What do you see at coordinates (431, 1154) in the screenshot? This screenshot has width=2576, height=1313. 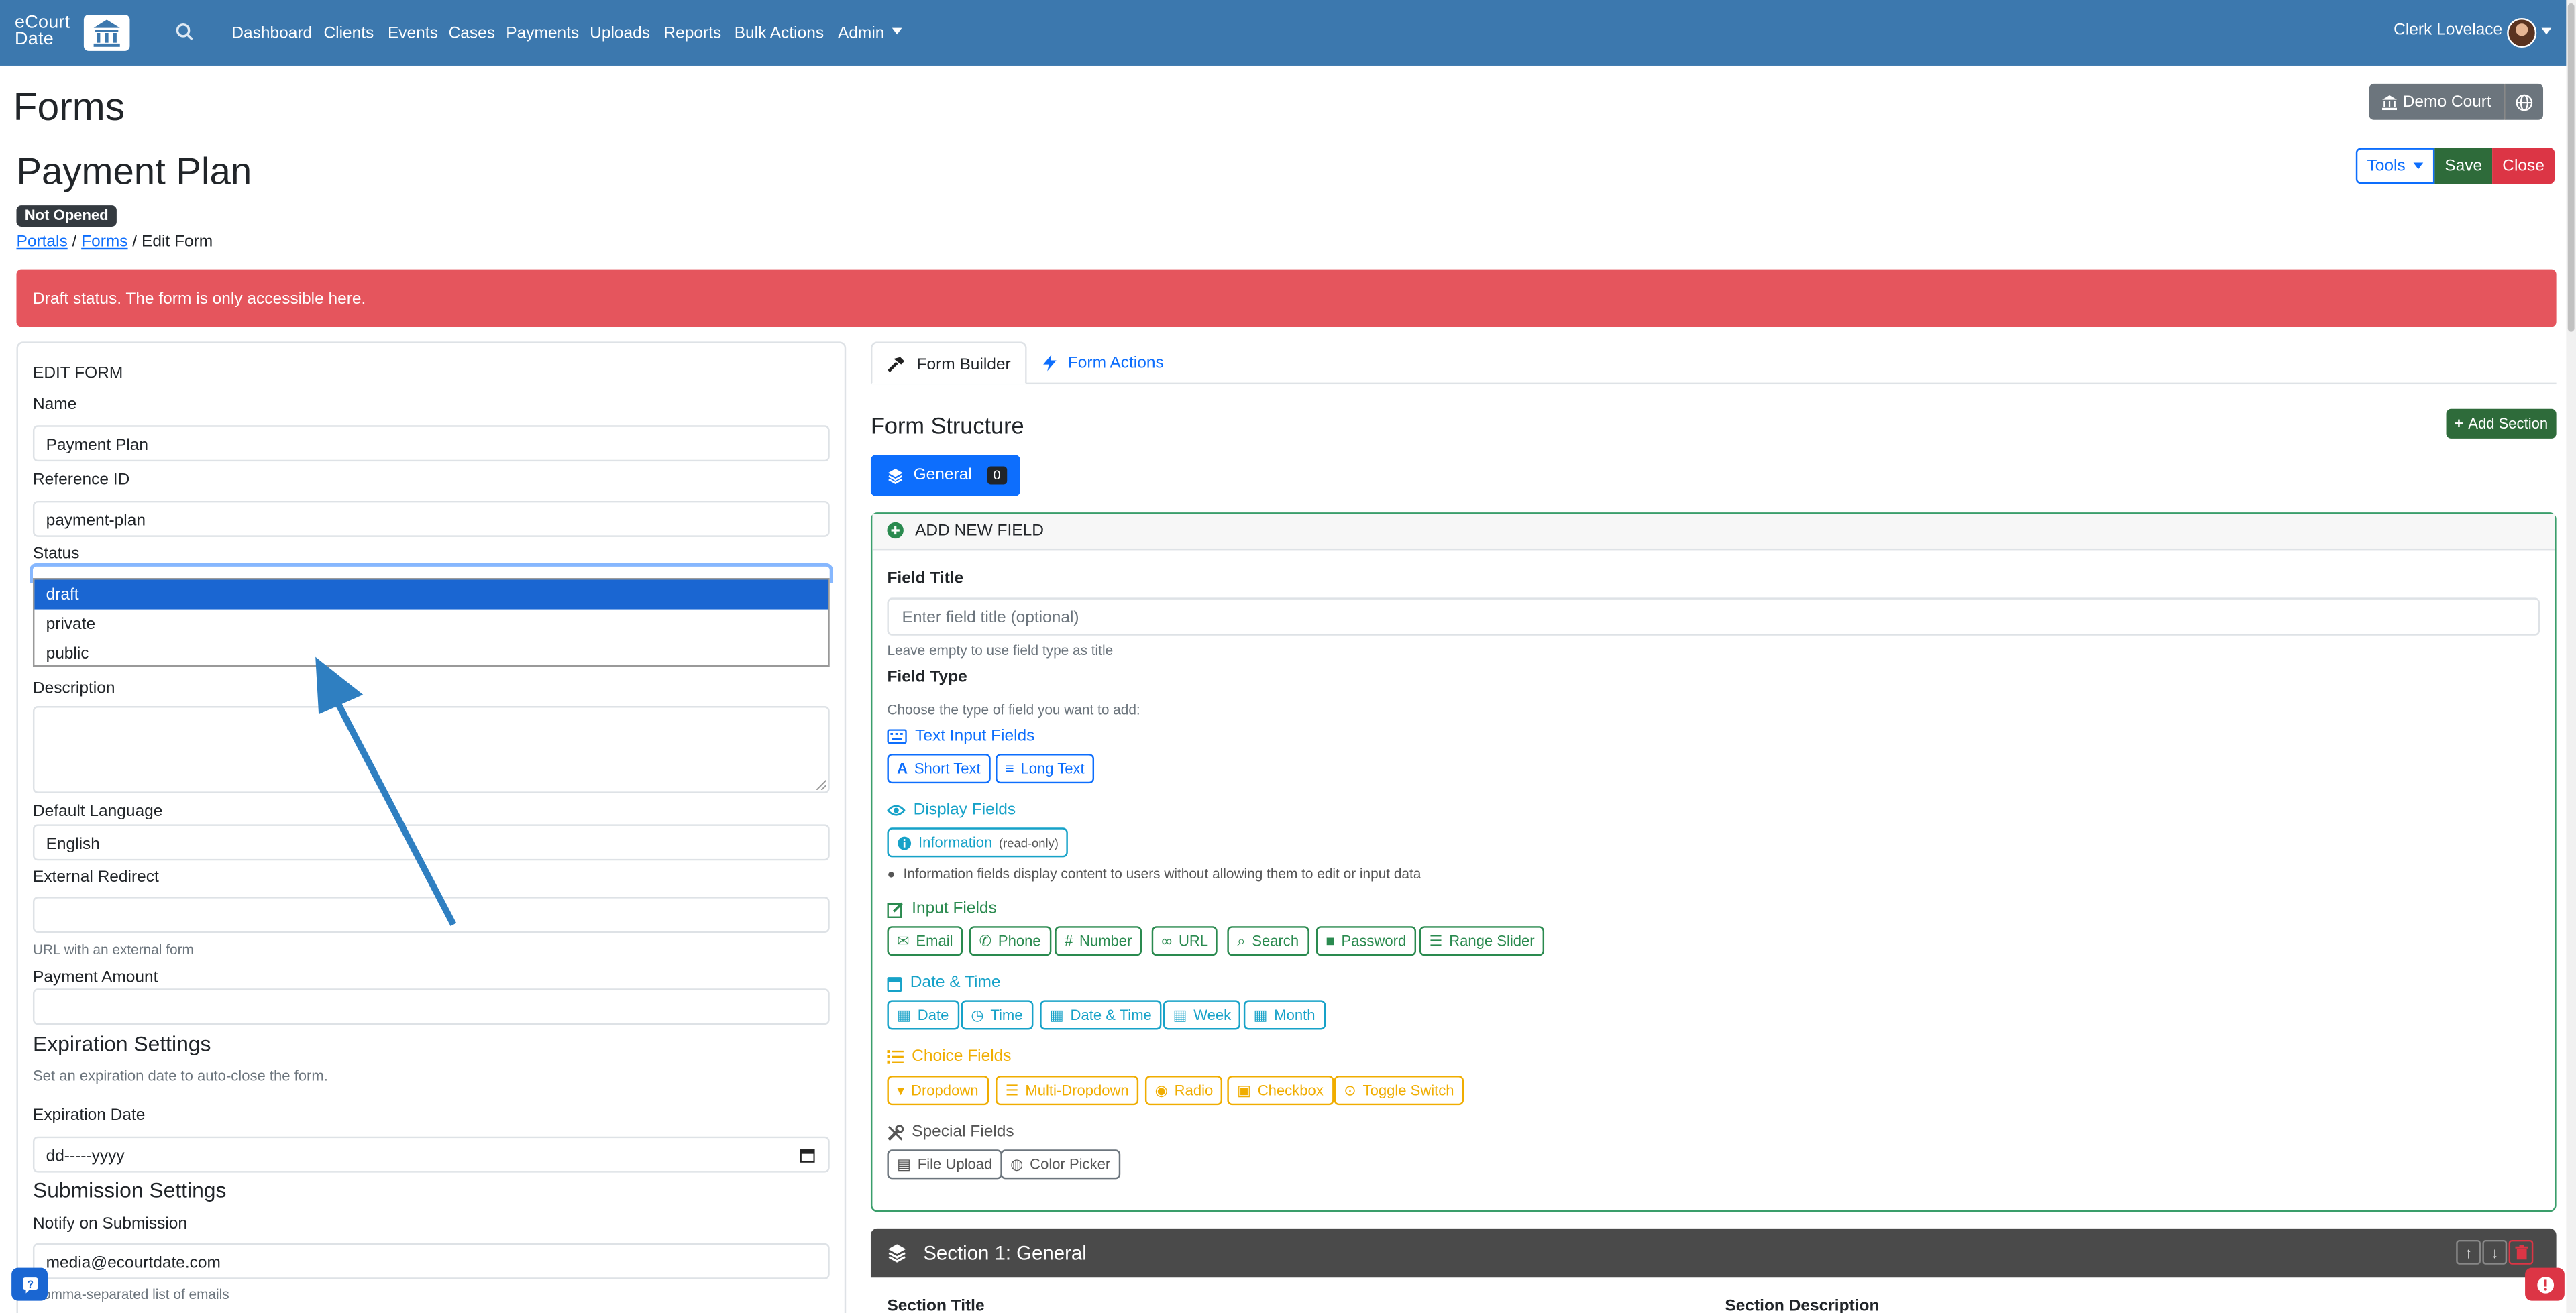 I see `expiration-date-input: dd-----yyyy` at bounding box center [431, 1154].